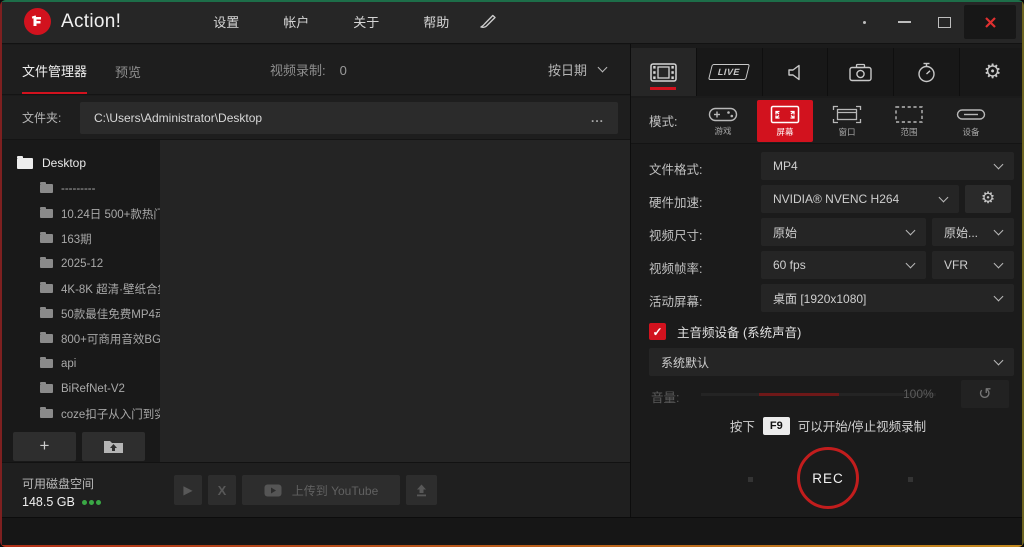 The width and height of the screenshot is (1024, 547). I want to click on tab-live-streaming: LIVE, so click(730, 72).